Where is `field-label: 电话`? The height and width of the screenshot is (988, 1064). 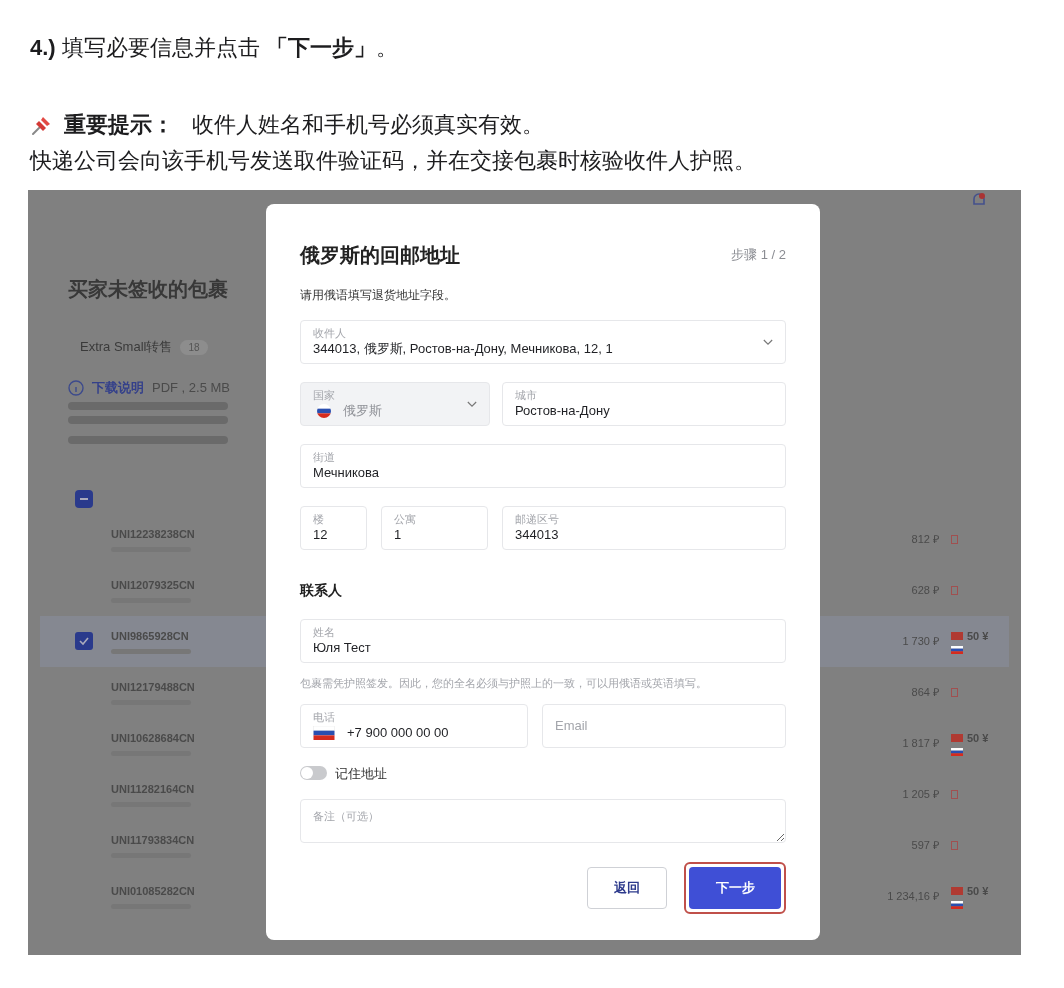 field-label: 电话 is located at coordinates (324, 716).